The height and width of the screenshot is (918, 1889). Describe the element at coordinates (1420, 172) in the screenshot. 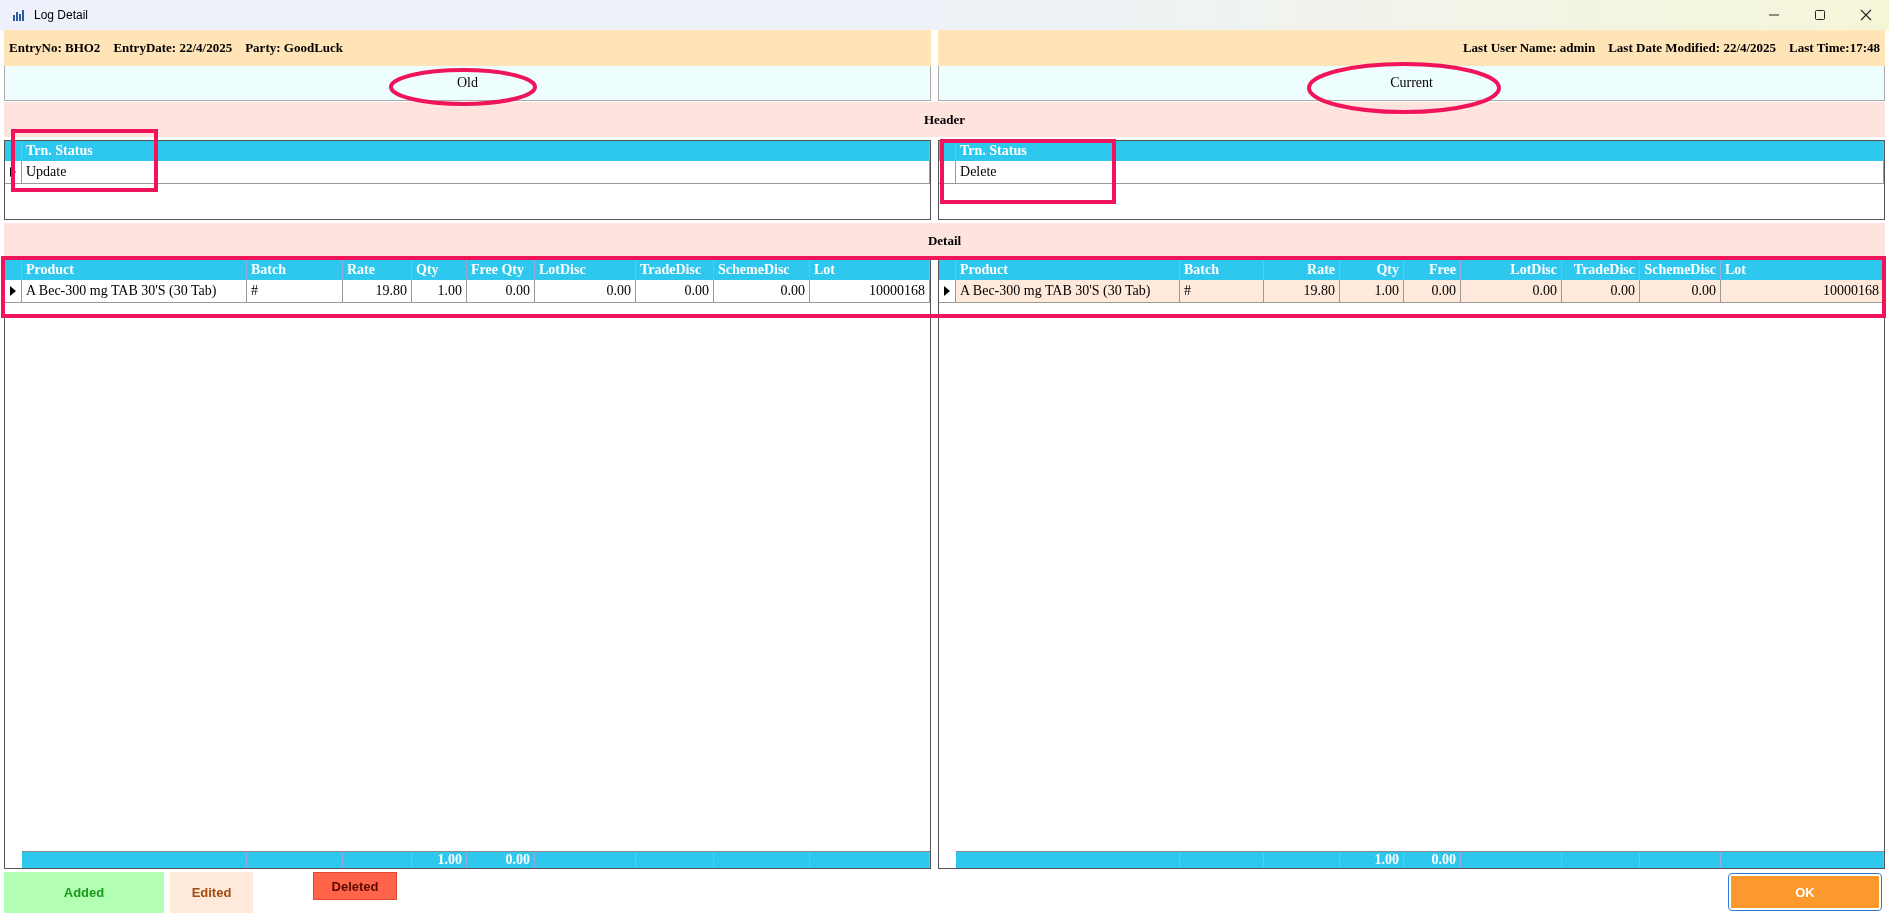

I see `table-cell: Delete` at that location.